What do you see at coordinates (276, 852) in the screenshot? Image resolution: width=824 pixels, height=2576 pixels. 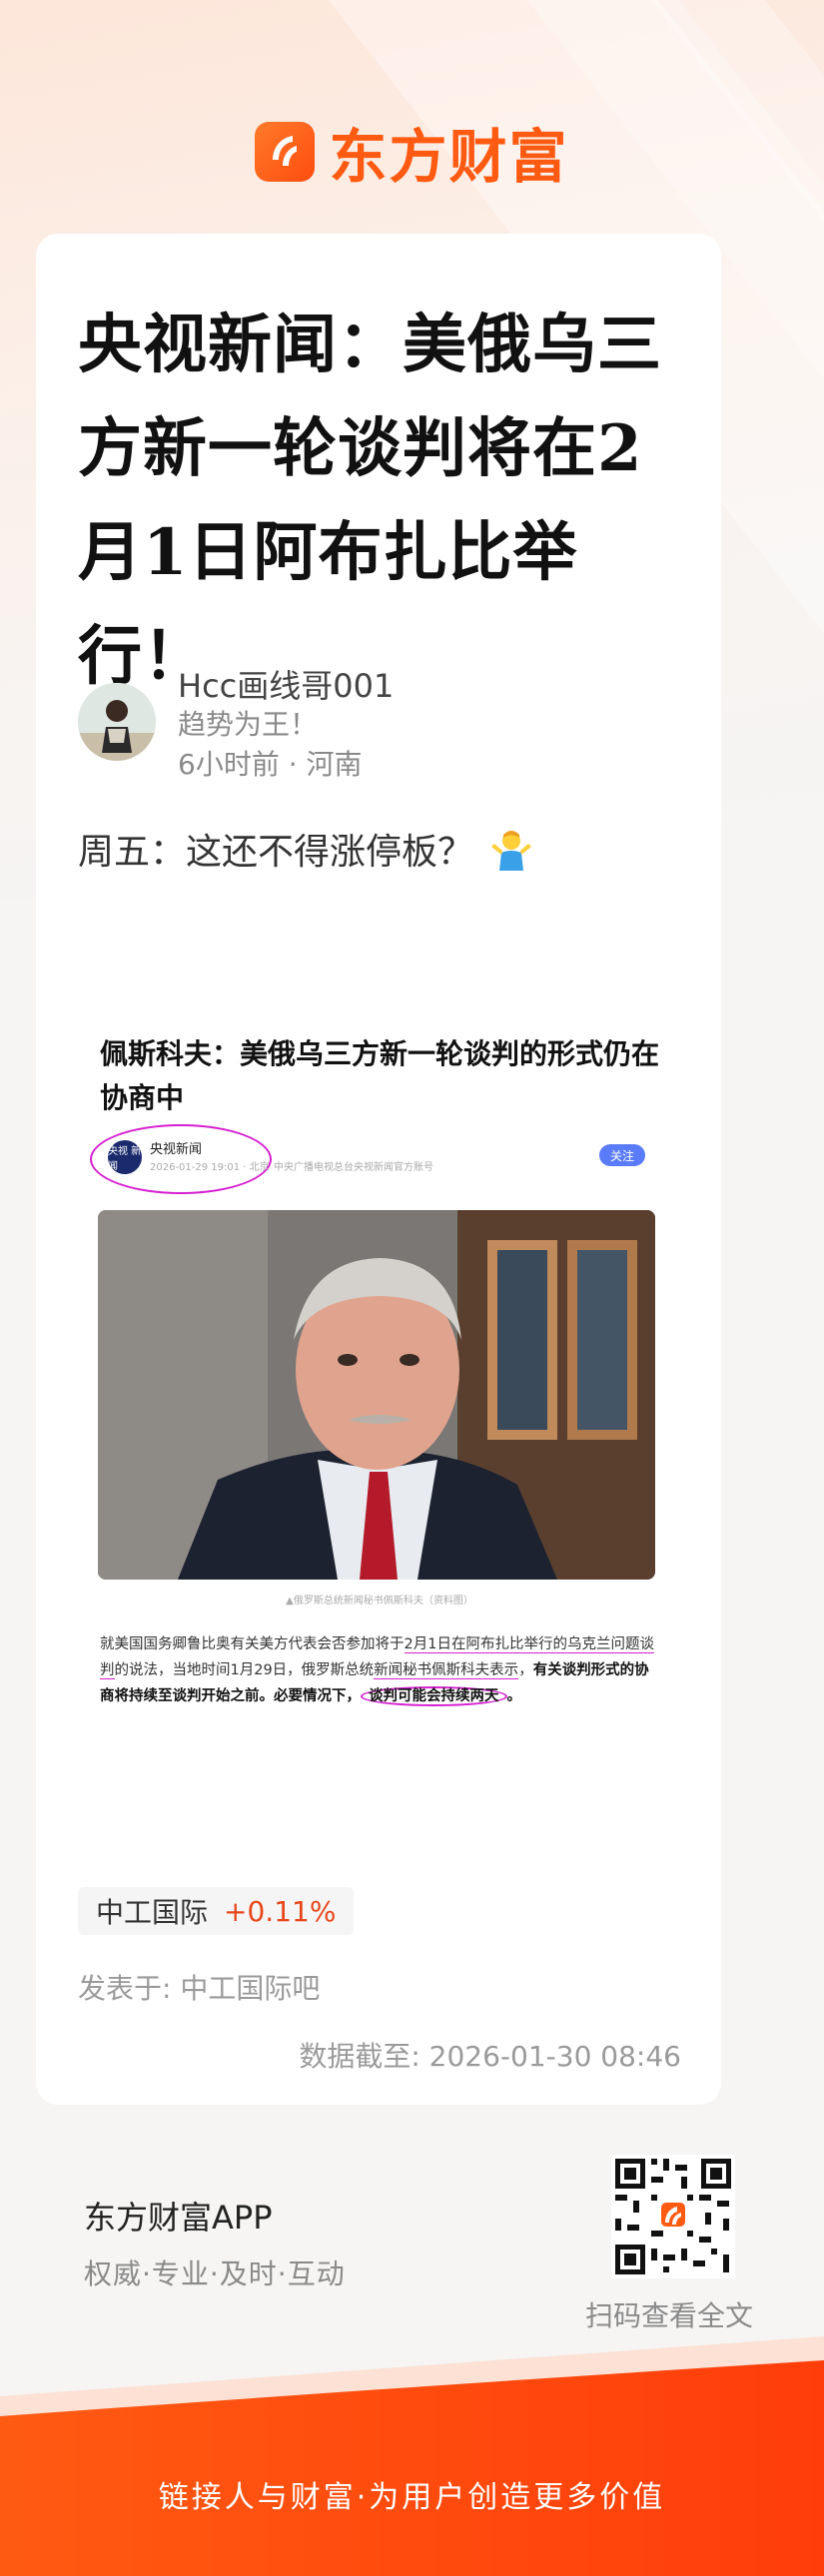 I see `post-text-content: 周五：这还不得涨停板？` at bounding box center [276, 852].